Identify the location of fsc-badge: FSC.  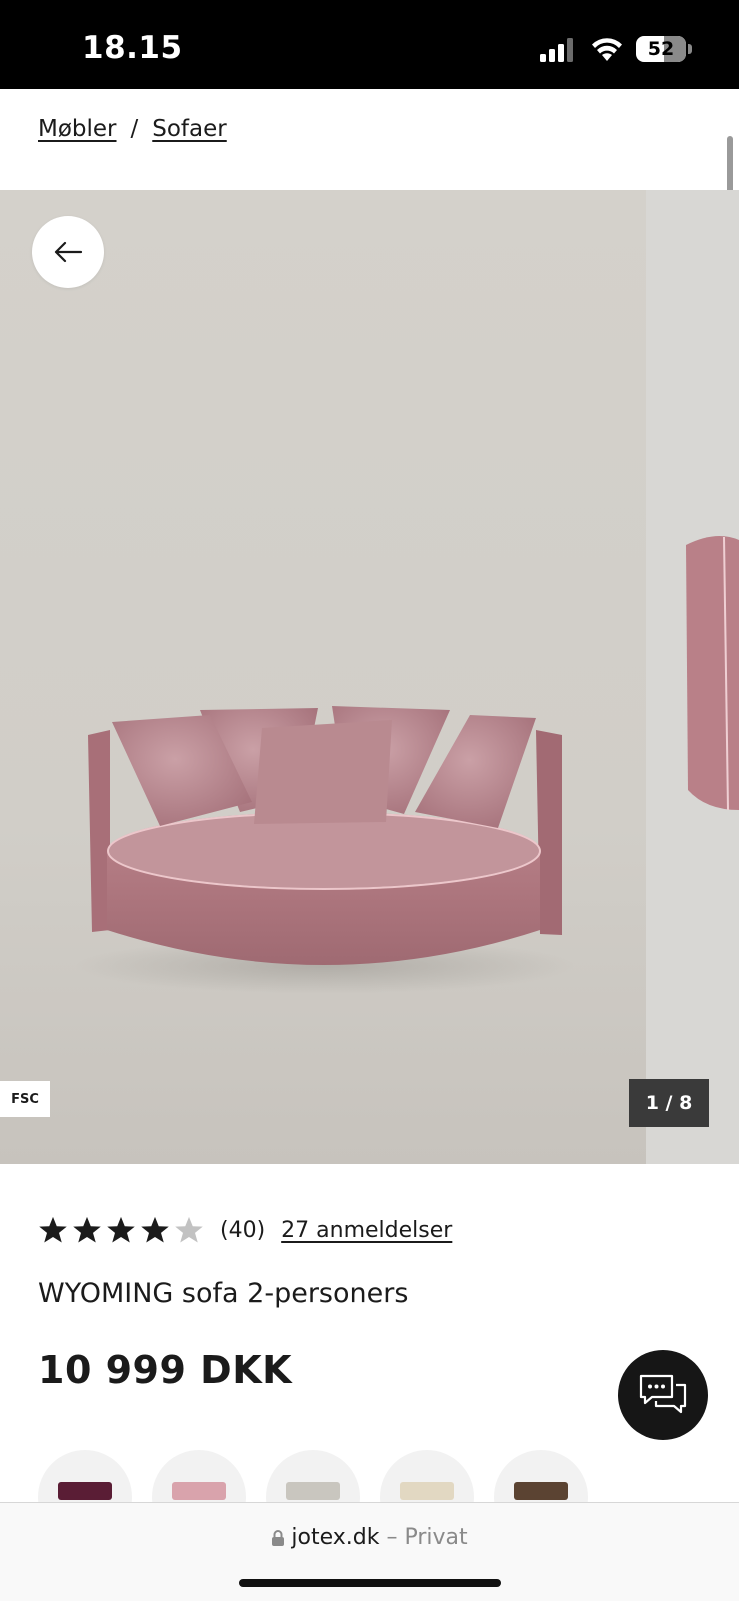
(25, 1099).